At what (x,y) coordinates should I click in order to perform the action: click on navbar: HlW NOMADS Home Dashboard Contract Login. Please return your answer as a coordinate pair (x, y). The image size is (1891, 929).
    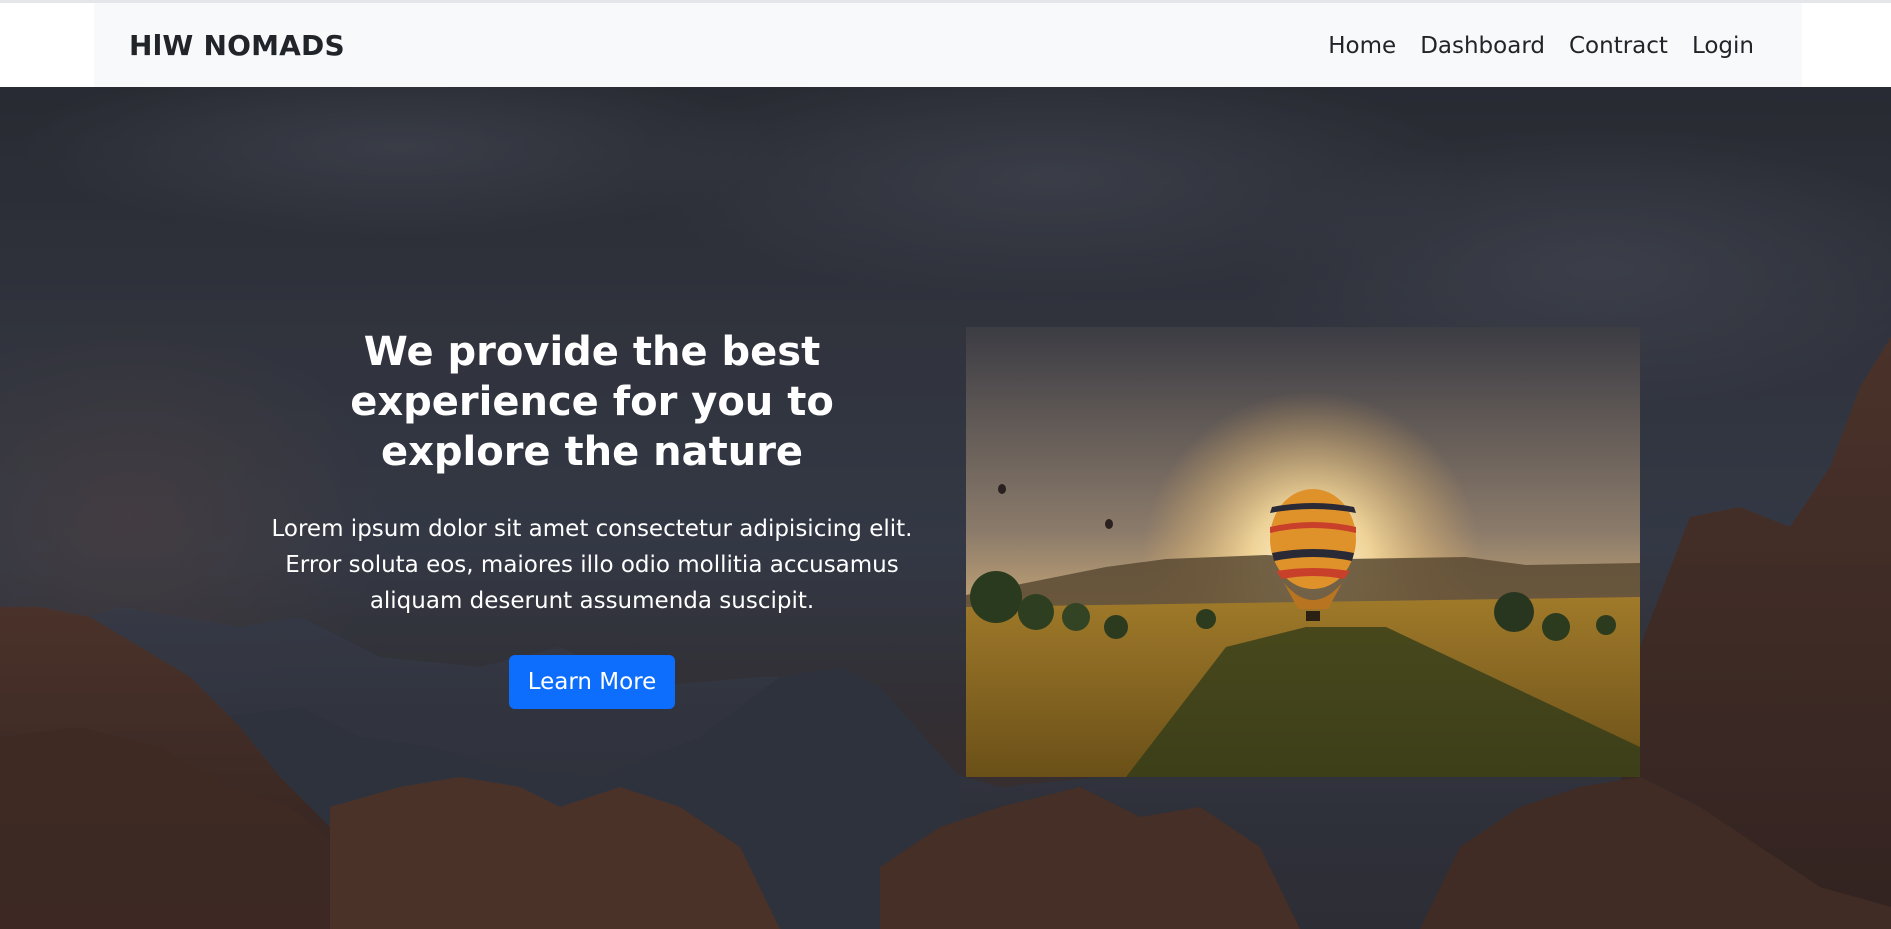
    Looking at the image, I should click on (948, 45).